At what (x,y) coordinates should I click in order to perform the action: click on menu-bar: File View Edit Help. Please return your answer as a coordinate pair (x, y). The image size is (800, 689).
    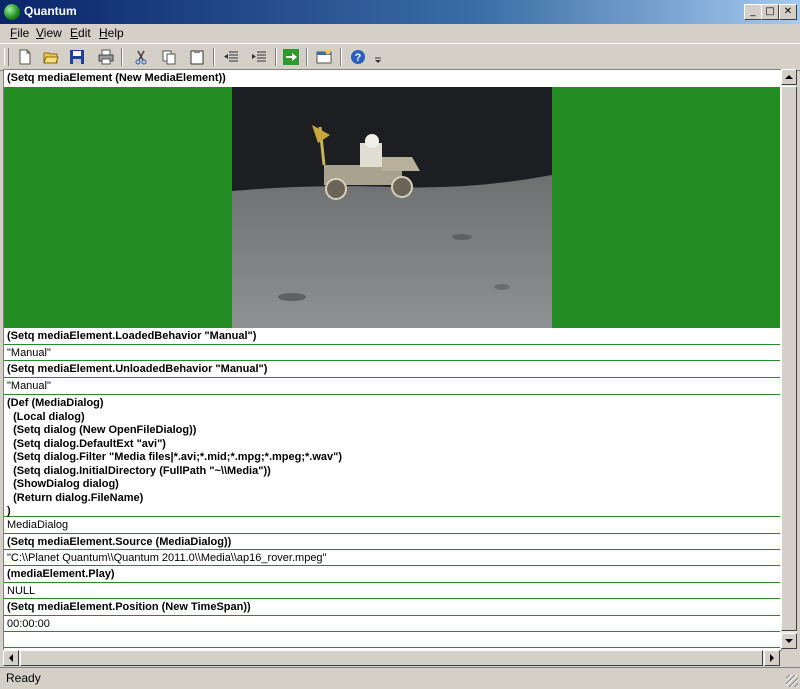
    Looking at the image, I should click on (400, 33).